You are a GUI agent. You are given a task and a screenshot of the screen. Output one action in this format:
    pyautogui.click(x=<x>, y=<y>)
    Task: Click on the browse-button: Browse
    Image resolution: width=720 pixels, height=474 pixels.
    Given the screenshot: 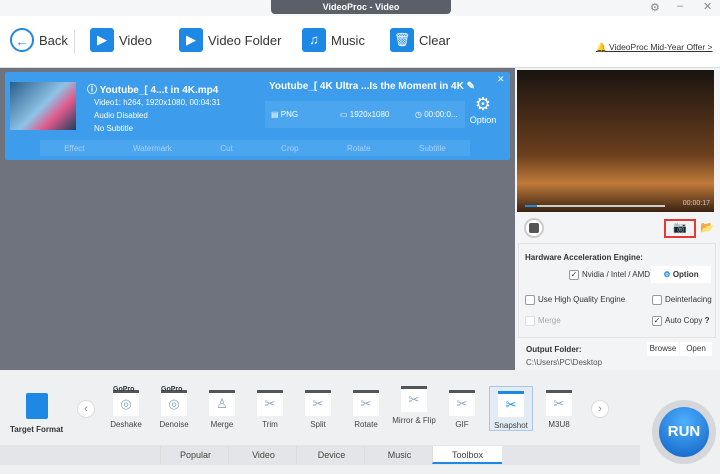 What is the action you would take?
    pyautogui.click(x=663, y=349)
    